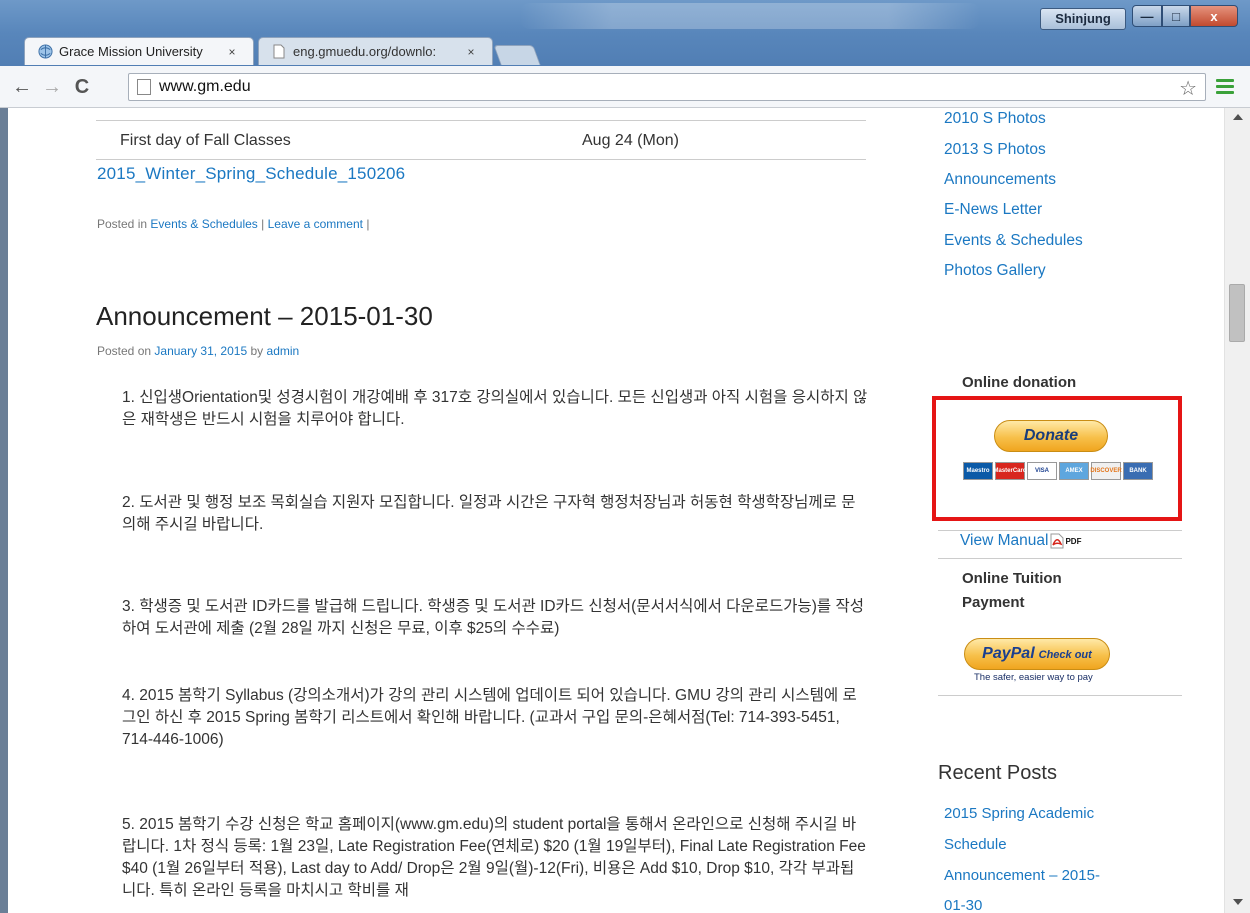 Image resolution: width=1250 pixels, height=913 pixels. What do you see at coordinates (1008, 653) in the screenshot?
I see `paypal-brand: PayPal` at bounding box center [1008, 653].